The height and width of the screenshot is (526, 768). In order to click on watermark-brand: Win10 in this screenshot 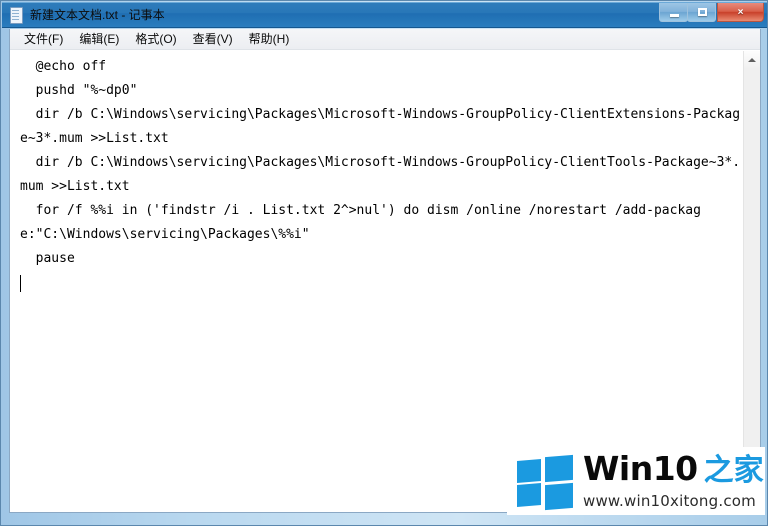, I will do `click(640, 468)`.